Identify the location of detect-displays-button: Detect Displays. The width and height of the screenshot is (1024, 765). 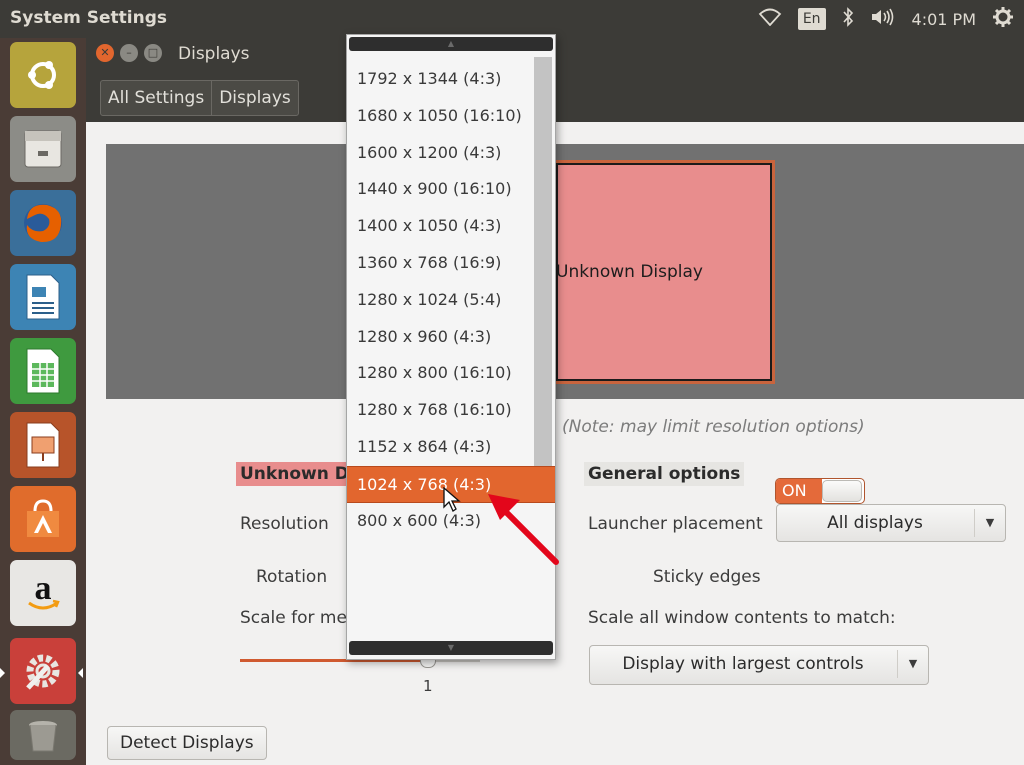
(187, 743).